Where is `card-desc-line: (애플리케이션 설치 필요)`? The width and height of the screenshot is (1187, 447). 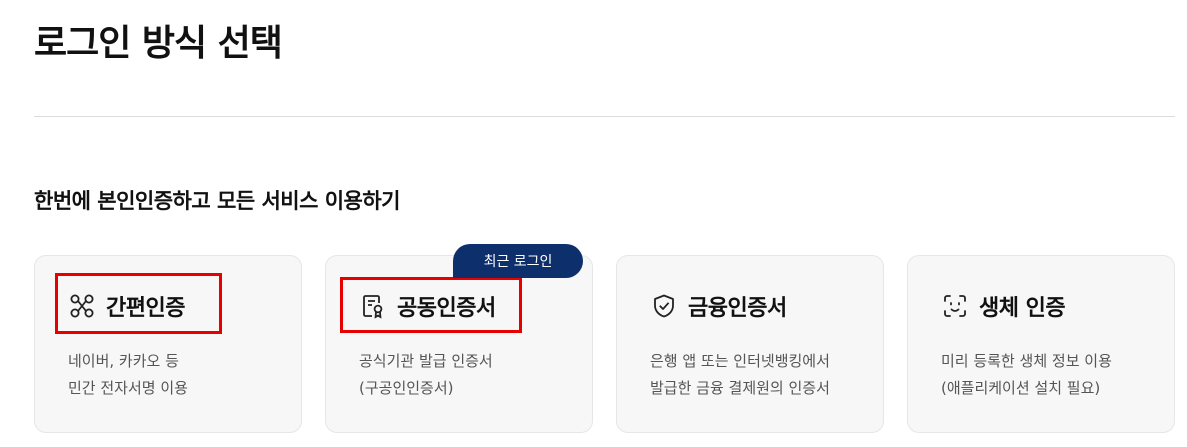
card-desc-line: (애플리케이션 설치 필요) is located at coordinates (1021, 388).